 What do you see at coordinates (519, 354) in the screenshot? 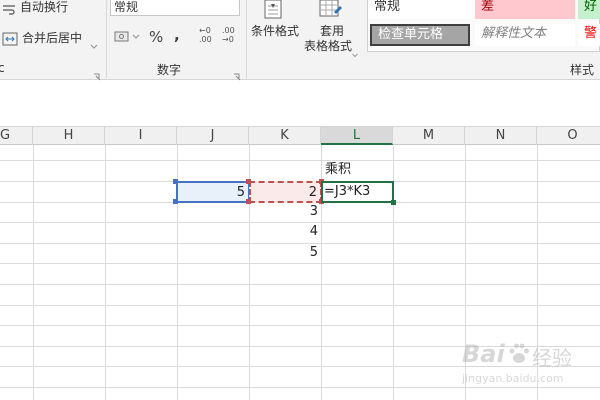
I see `paw-icon` at bounding box center [519, 354].